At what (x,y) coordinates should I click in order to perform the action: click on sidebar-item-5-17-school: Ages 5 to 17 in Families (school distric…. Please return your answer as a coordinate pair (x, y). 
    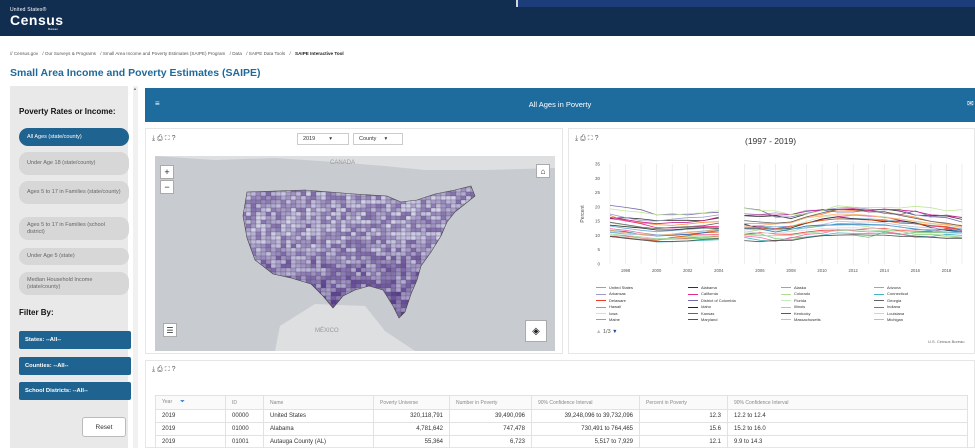
    Looking at the image, I should click on (74, 228).